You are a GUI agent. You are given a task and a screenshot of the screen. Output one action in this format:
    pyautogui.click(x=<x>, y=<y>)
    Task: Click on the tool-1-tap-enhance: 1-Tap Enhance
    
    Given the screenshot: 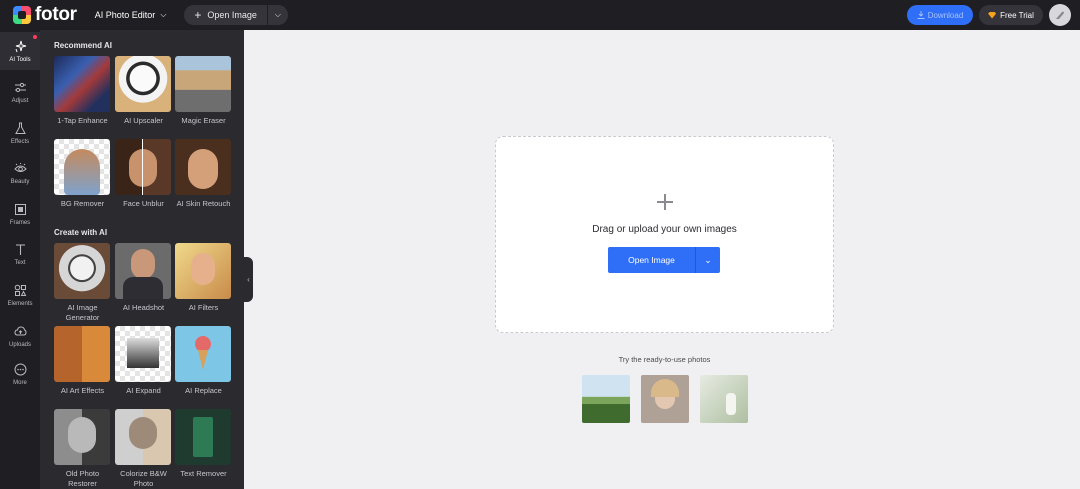 What is the action you would take?
    pyautogui.click(x=82, y=91)
    